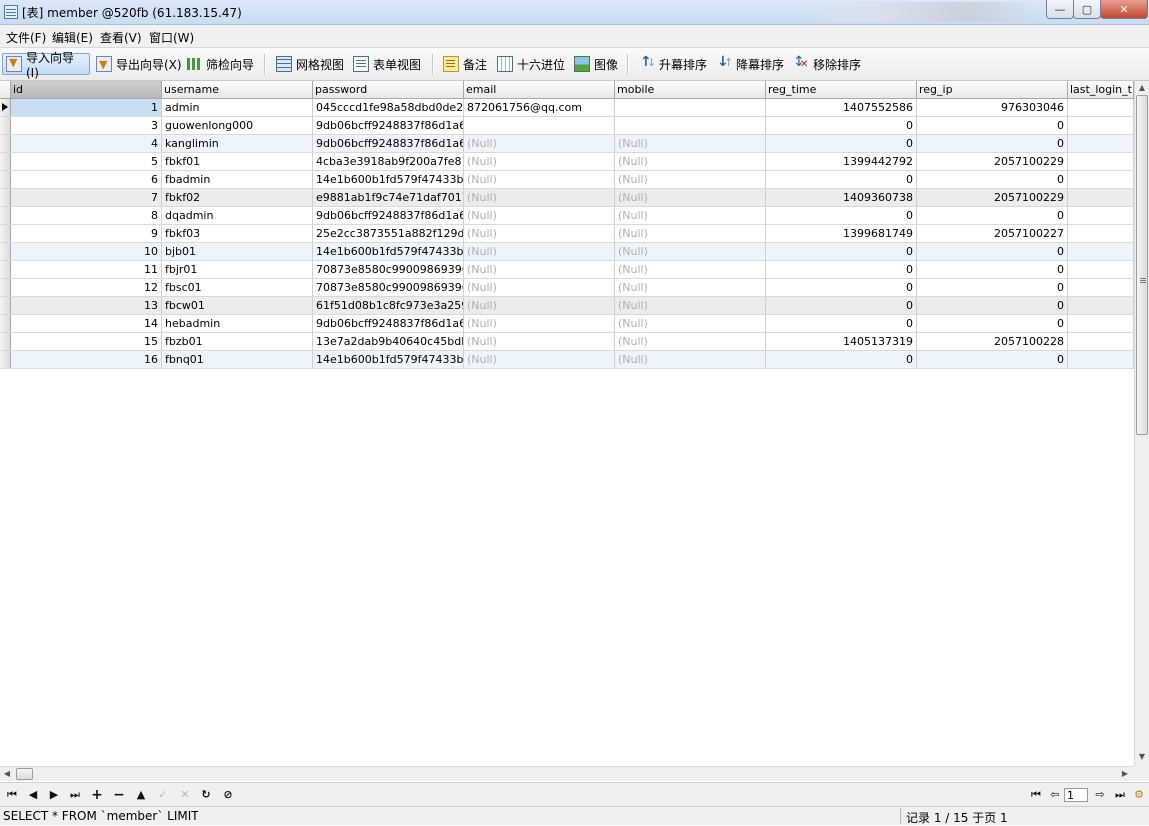 This screenshot has width=1149, height=826. I want to click on delete-record-icon: −, so click(119, 795).